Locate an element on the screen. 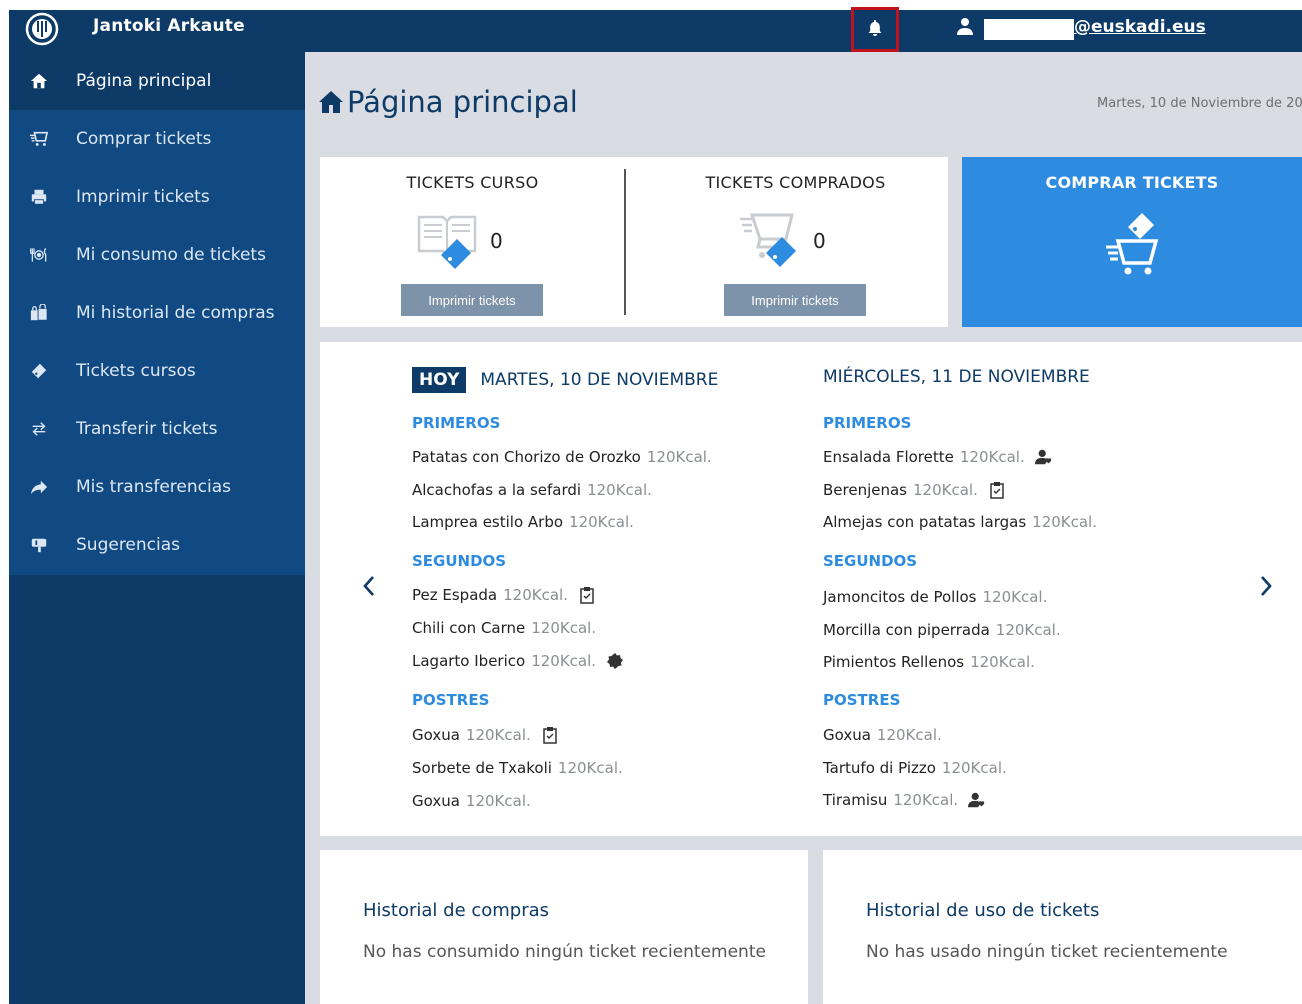 The image size is (1302, 1004). sidebar-item-mi-historial: Mi historial de compras is located at coordinates (157, 313).